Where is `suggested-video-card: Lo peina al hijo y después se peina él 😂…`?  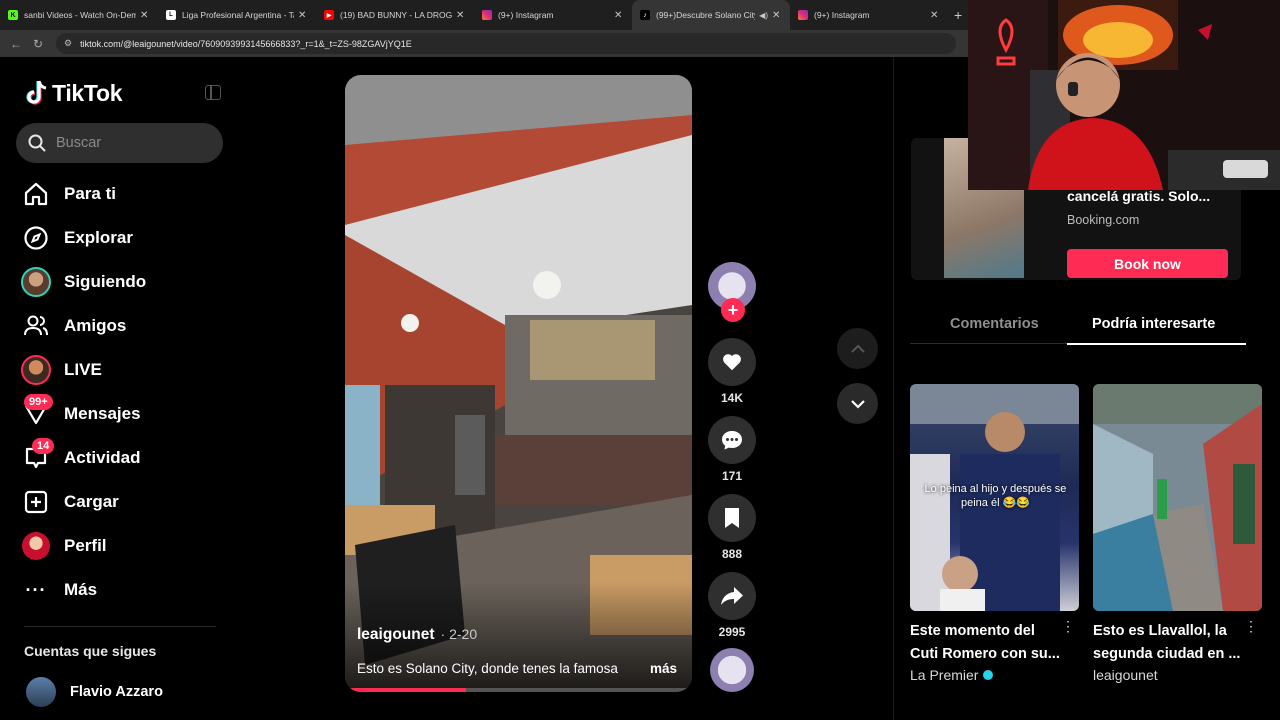
suggested-video-card: Lo peina al hijo y después se peina él 😂… is located at coordinates (994, 533).